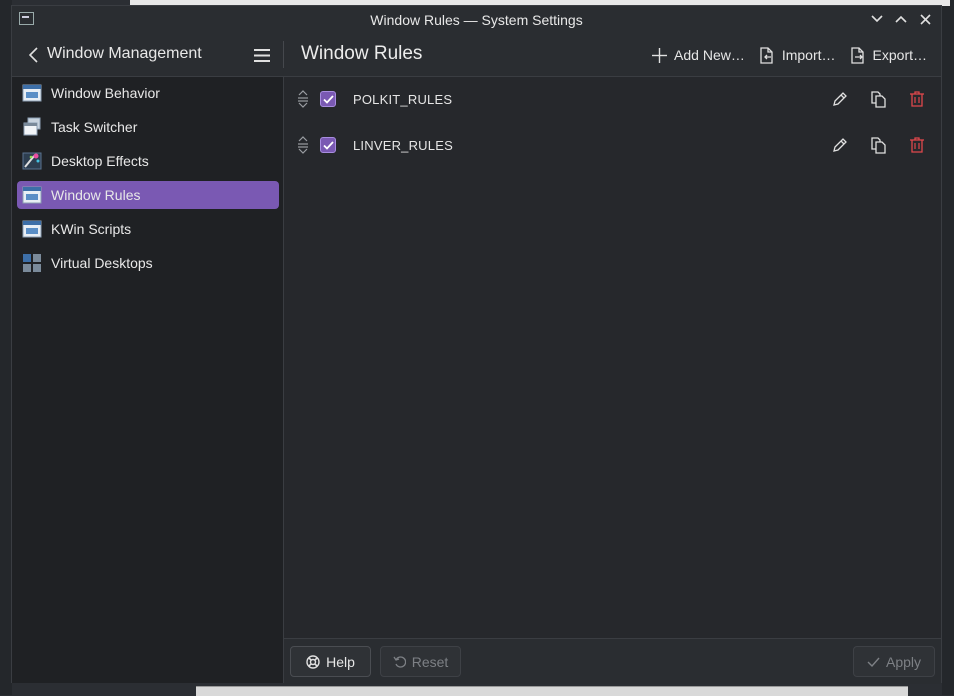 The width and height of the screenshot is (954, 696). What do you see at coordinates (362, 53) in the screenshot?
I see `page-title: Window Rules` at bounding box center [362, 53].